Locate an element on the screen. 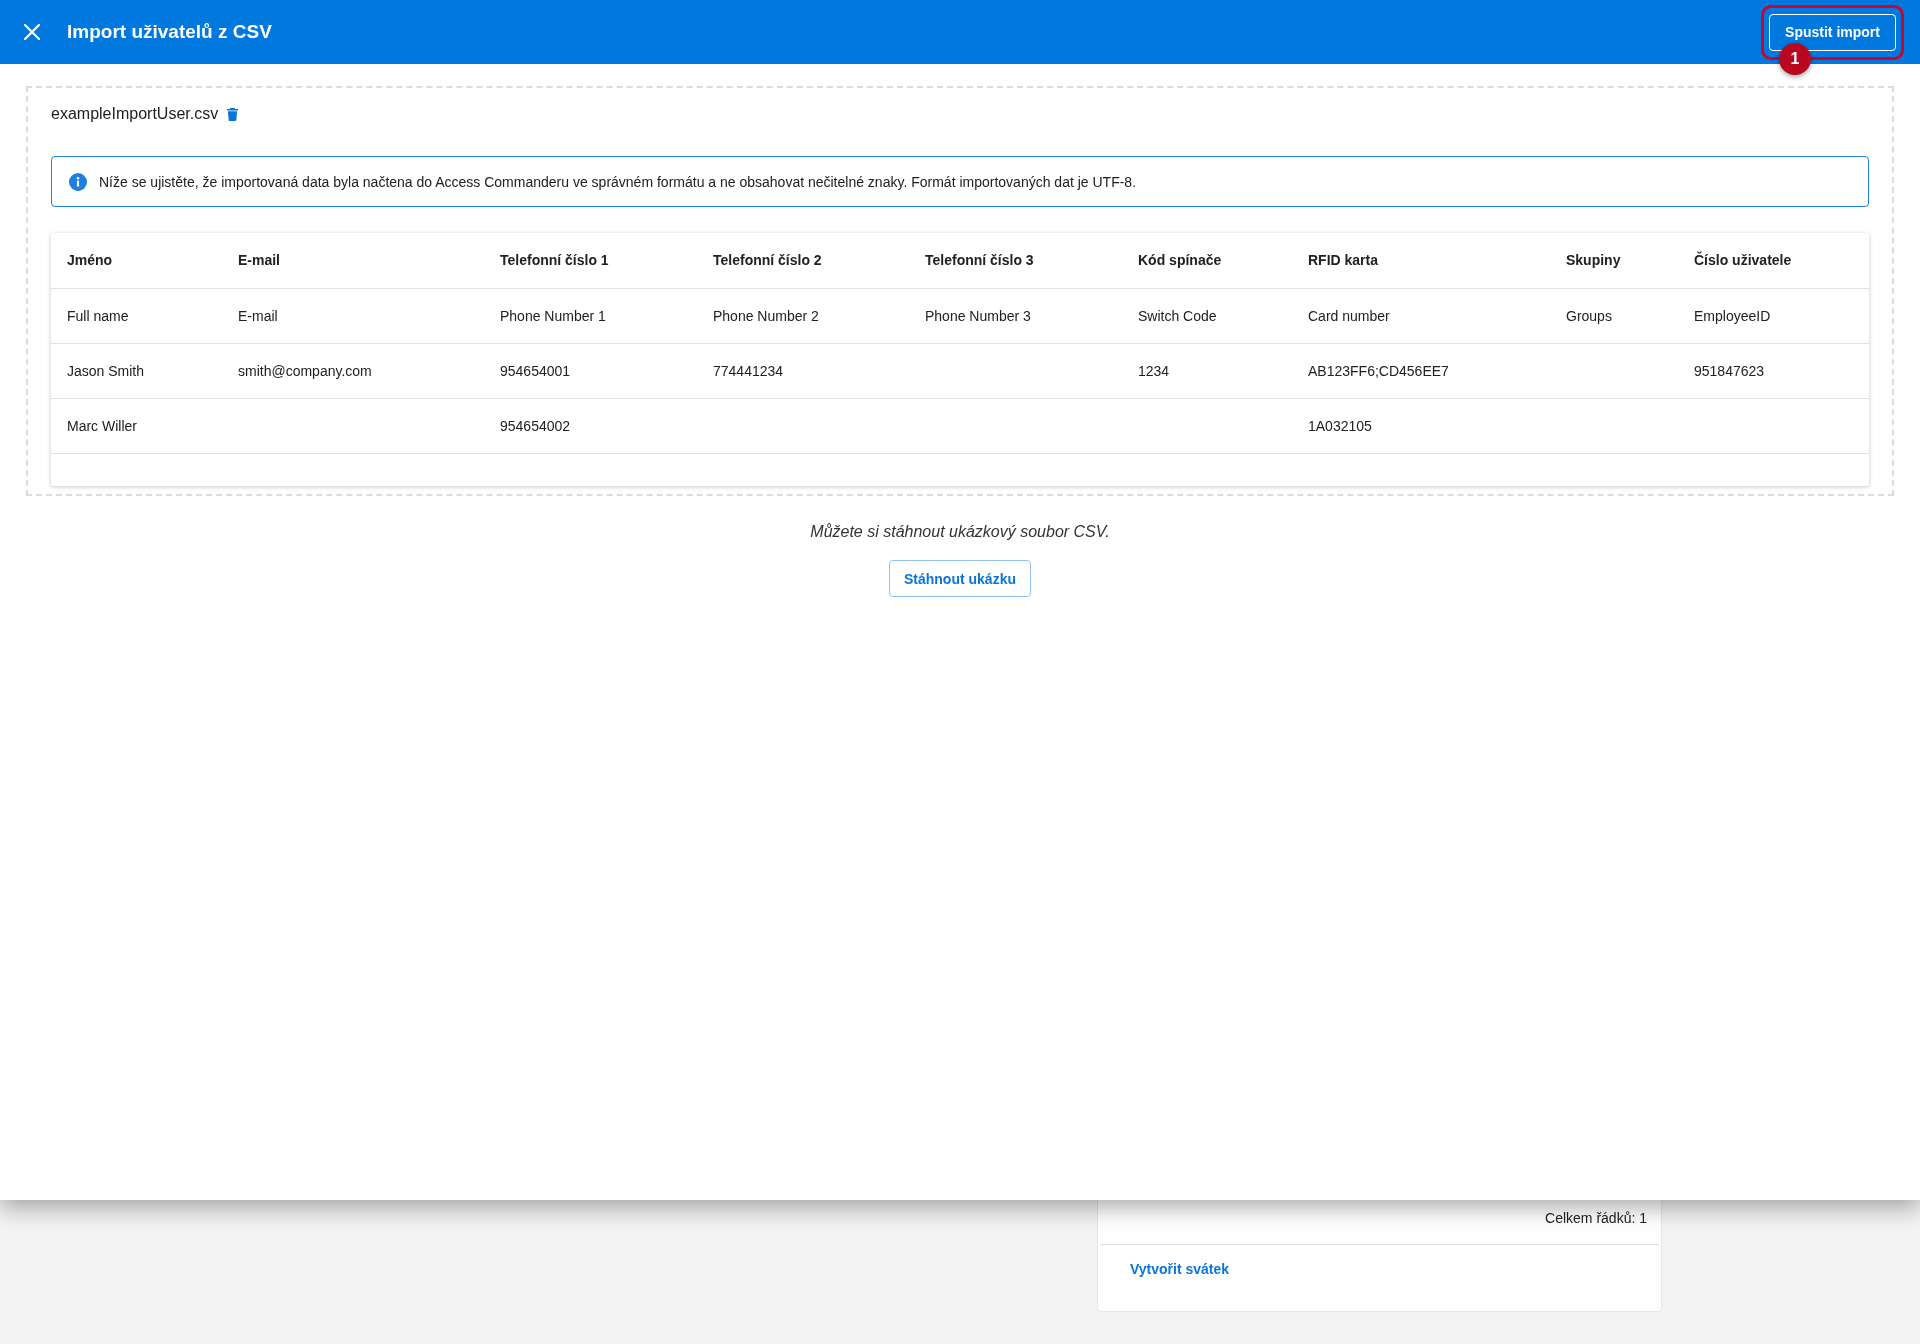 The height and width of the screenshot is (1344, 1920). column-header: Telefonní číslo 3 is located at coordinates (979, 260).